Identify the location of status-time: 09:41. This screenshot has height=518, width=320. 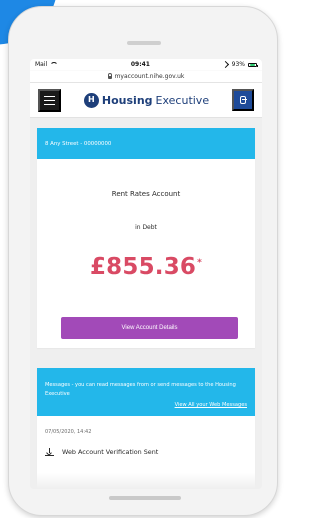
(140, 64).